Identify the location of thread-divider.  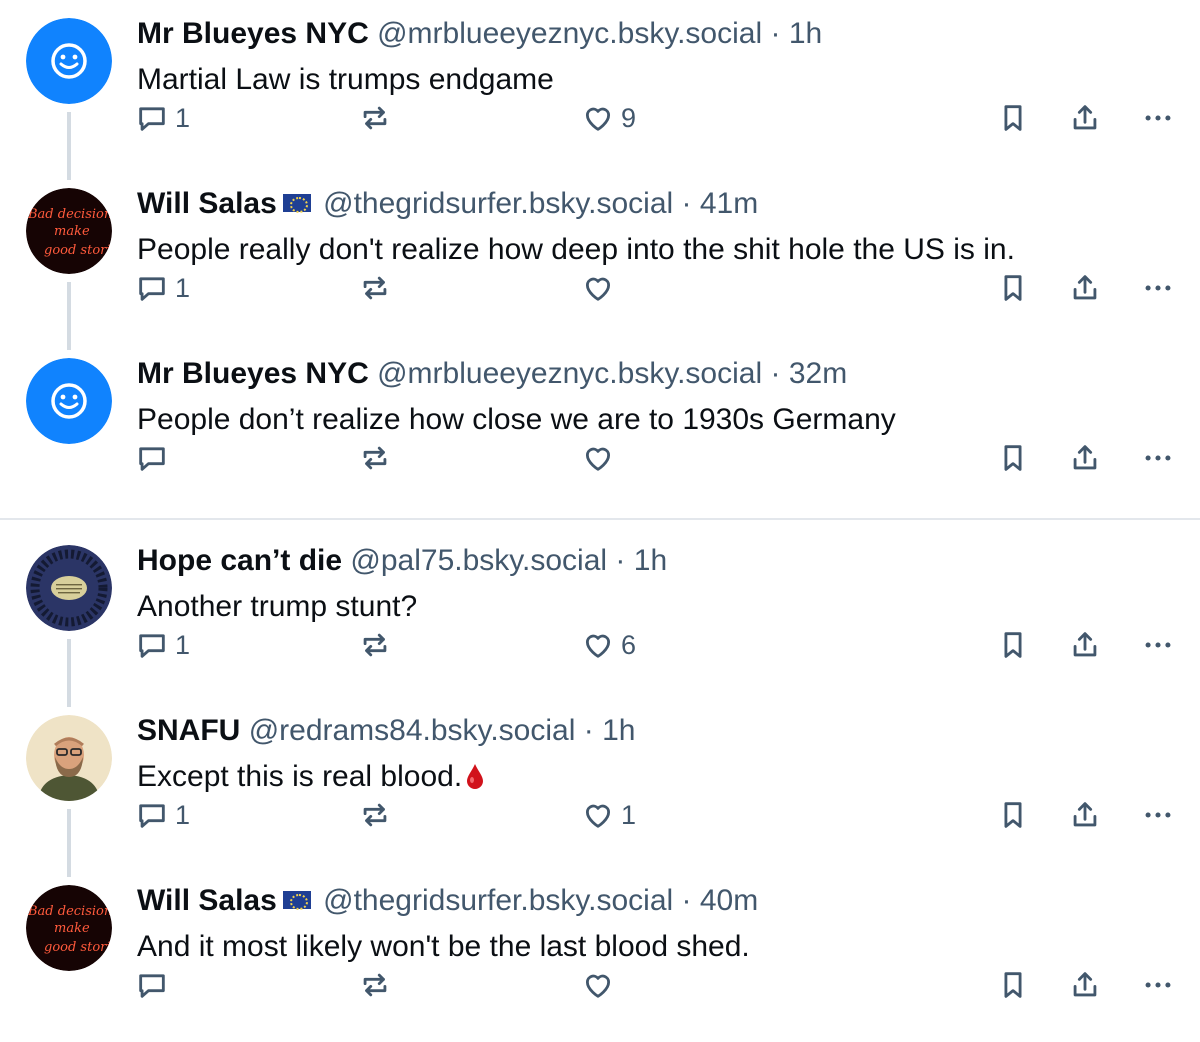
(600, 519).